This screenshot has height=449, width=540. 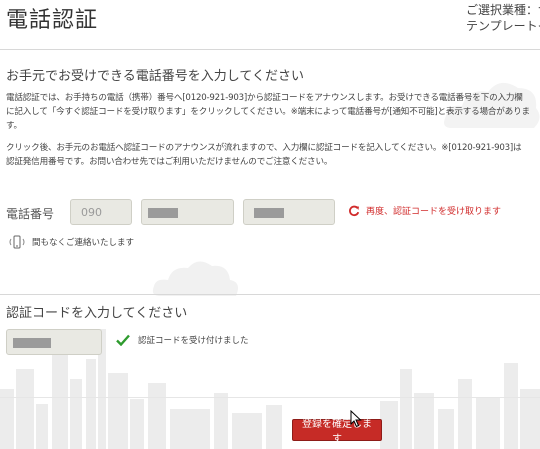 I want to click on refresh-icon, so click(x=354, y=210).